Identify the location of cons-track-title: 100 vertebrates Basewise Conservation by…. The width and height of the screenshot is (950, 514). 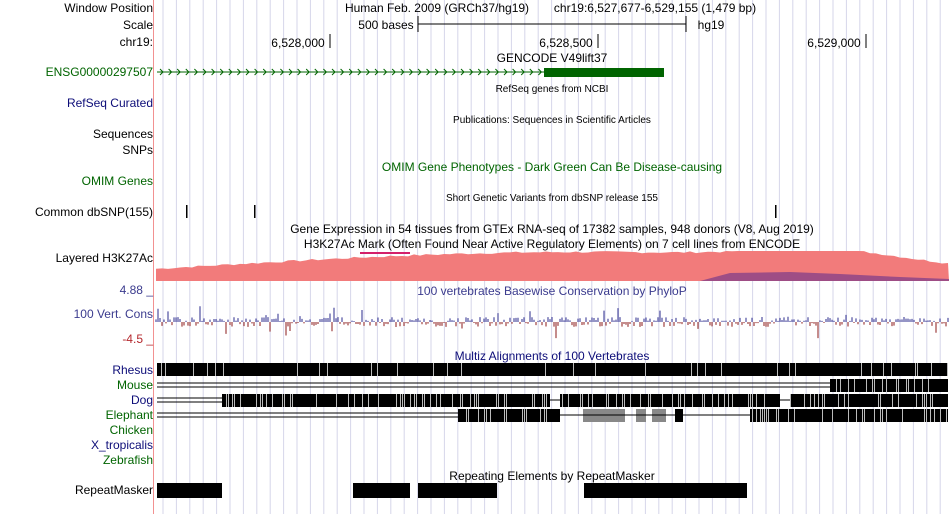
(552, 291).